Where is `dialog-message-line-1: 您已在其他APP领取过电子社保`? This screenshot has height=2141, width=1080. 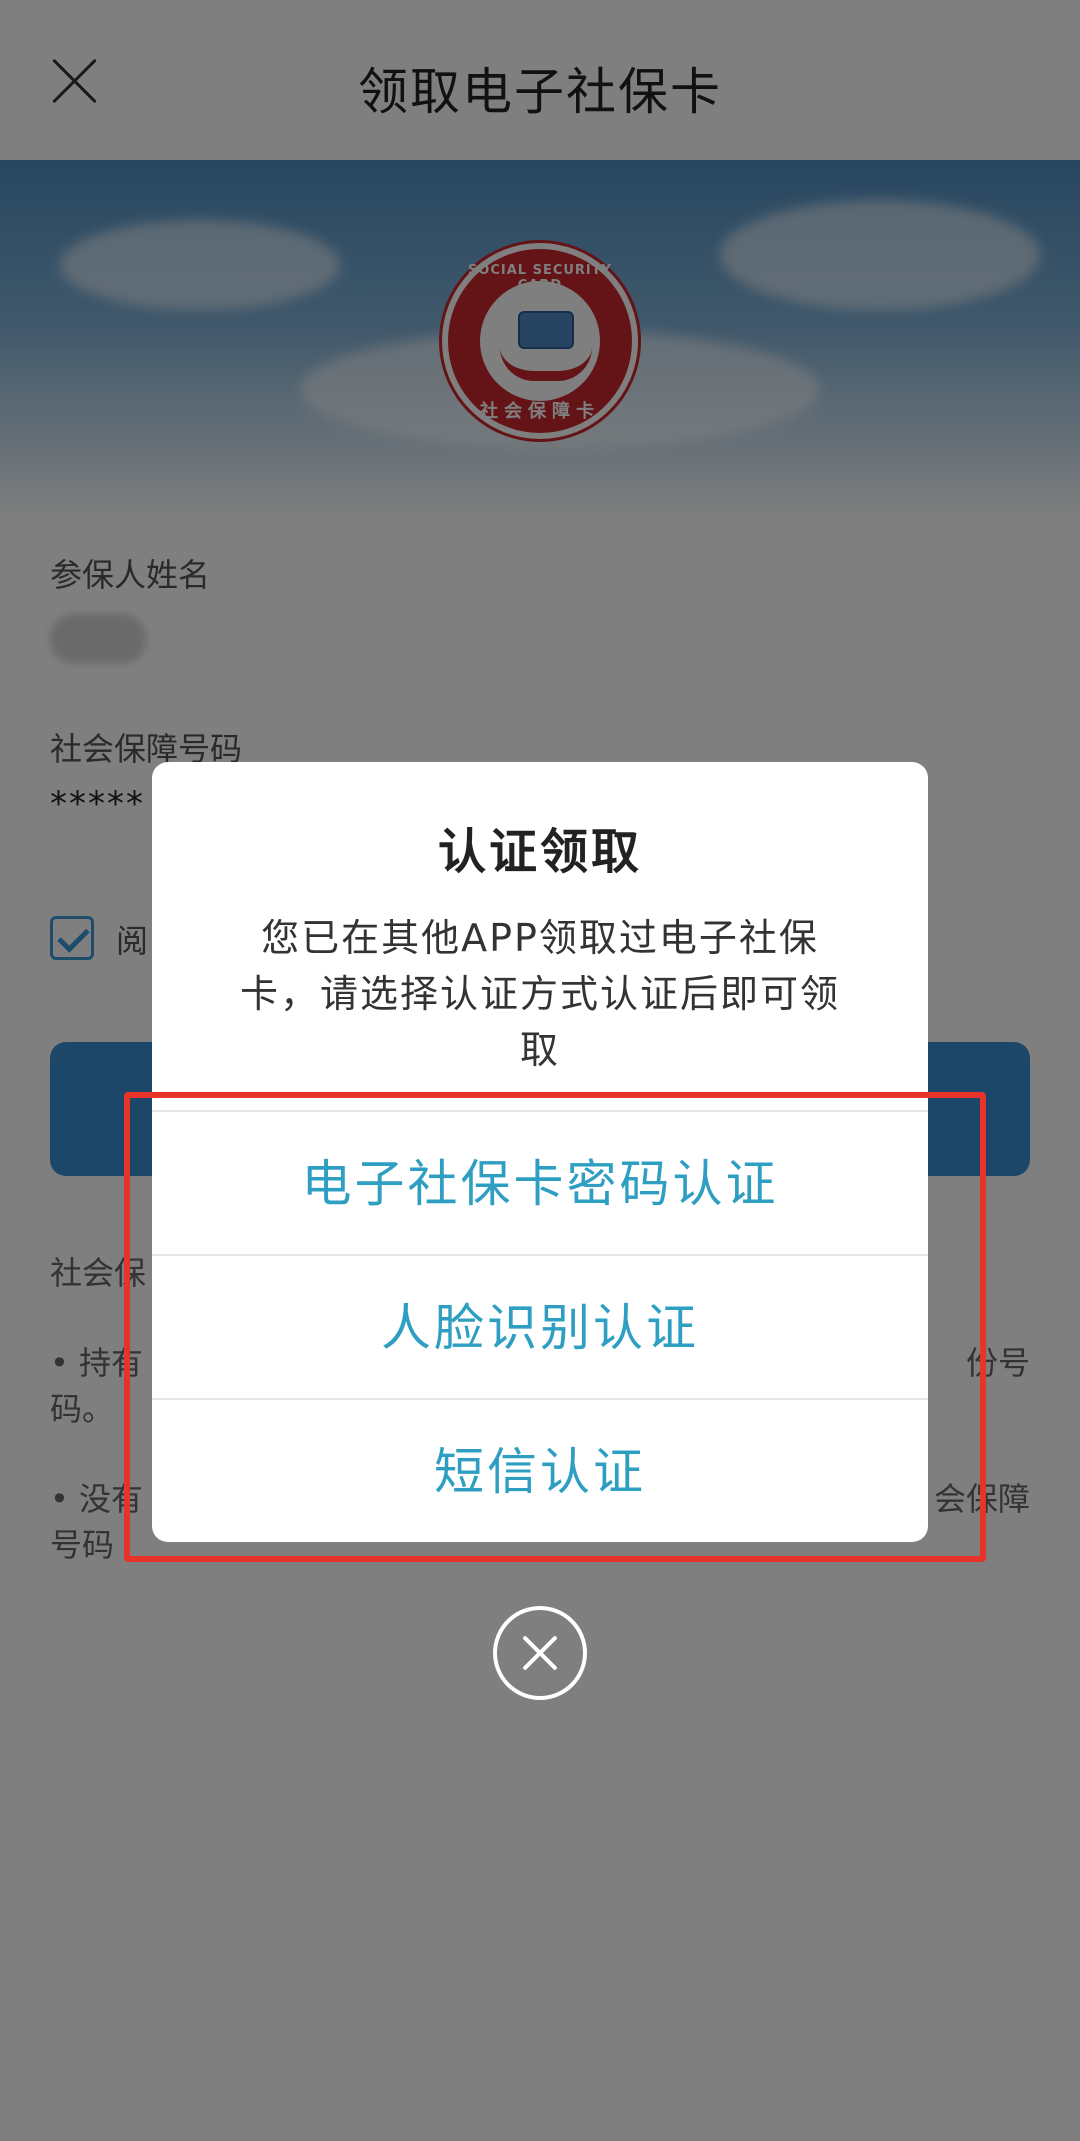 dialog-message-line-1: 您已在其他APP领取过电子社保 is located at coordinates (540, 938).